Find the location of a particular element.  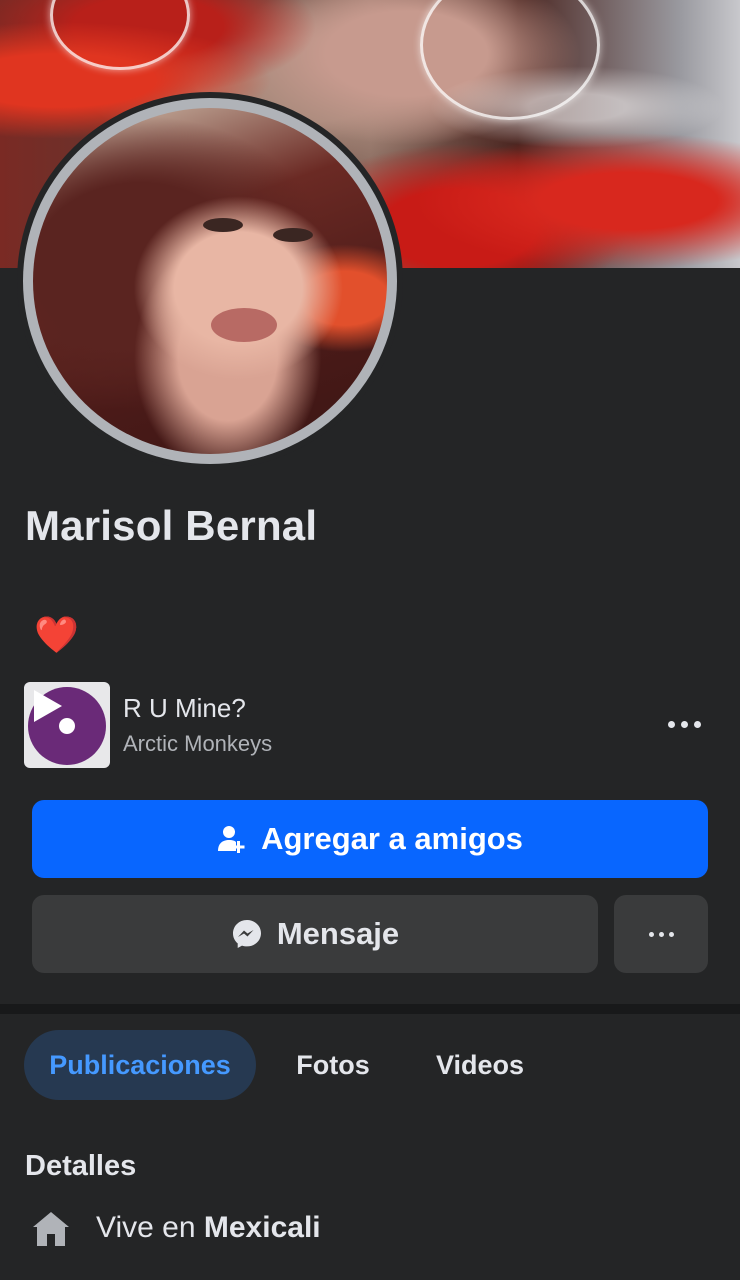

lives-in-detail: Vive en Mexicali is located at coordinates (208, 1228).